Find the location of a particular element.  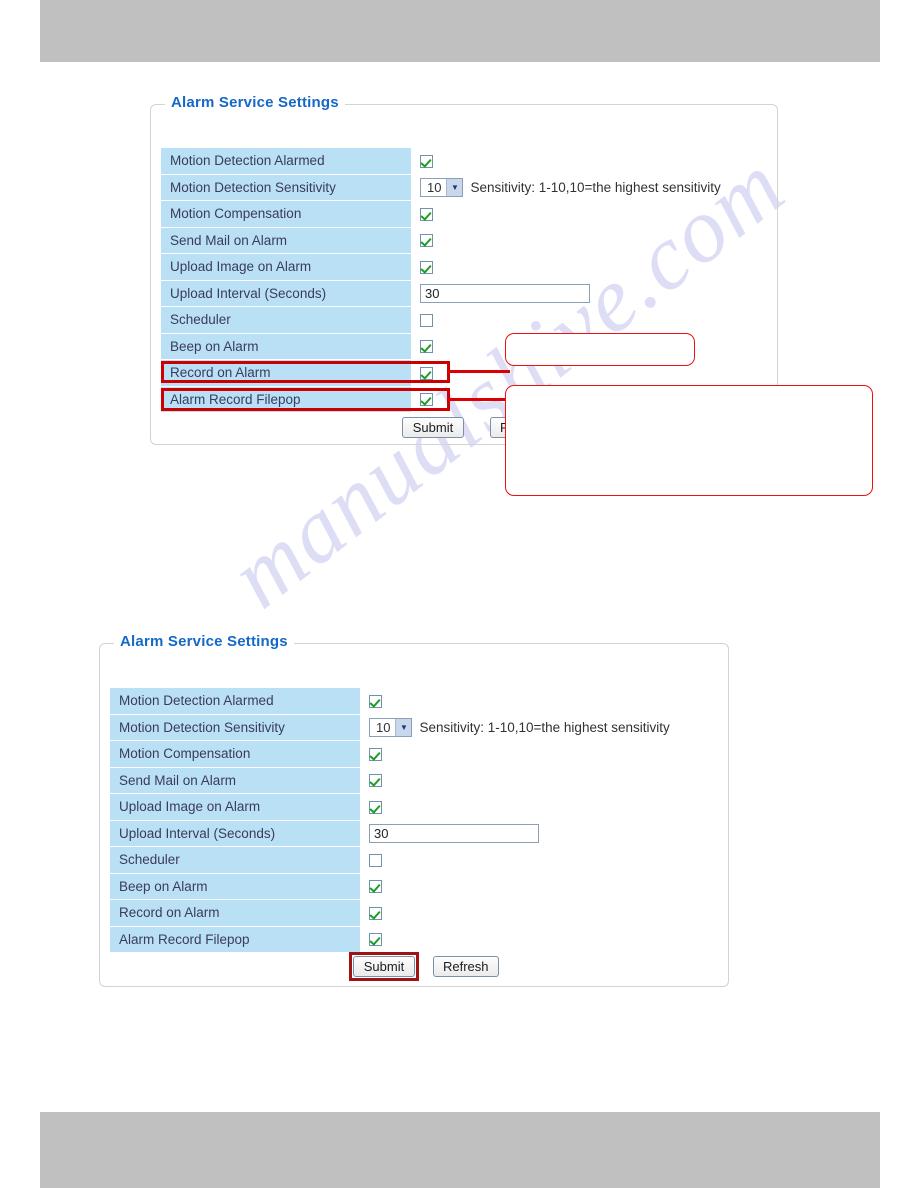

table-row: Alarm Record Filepop is located at coordinates (390, 940).